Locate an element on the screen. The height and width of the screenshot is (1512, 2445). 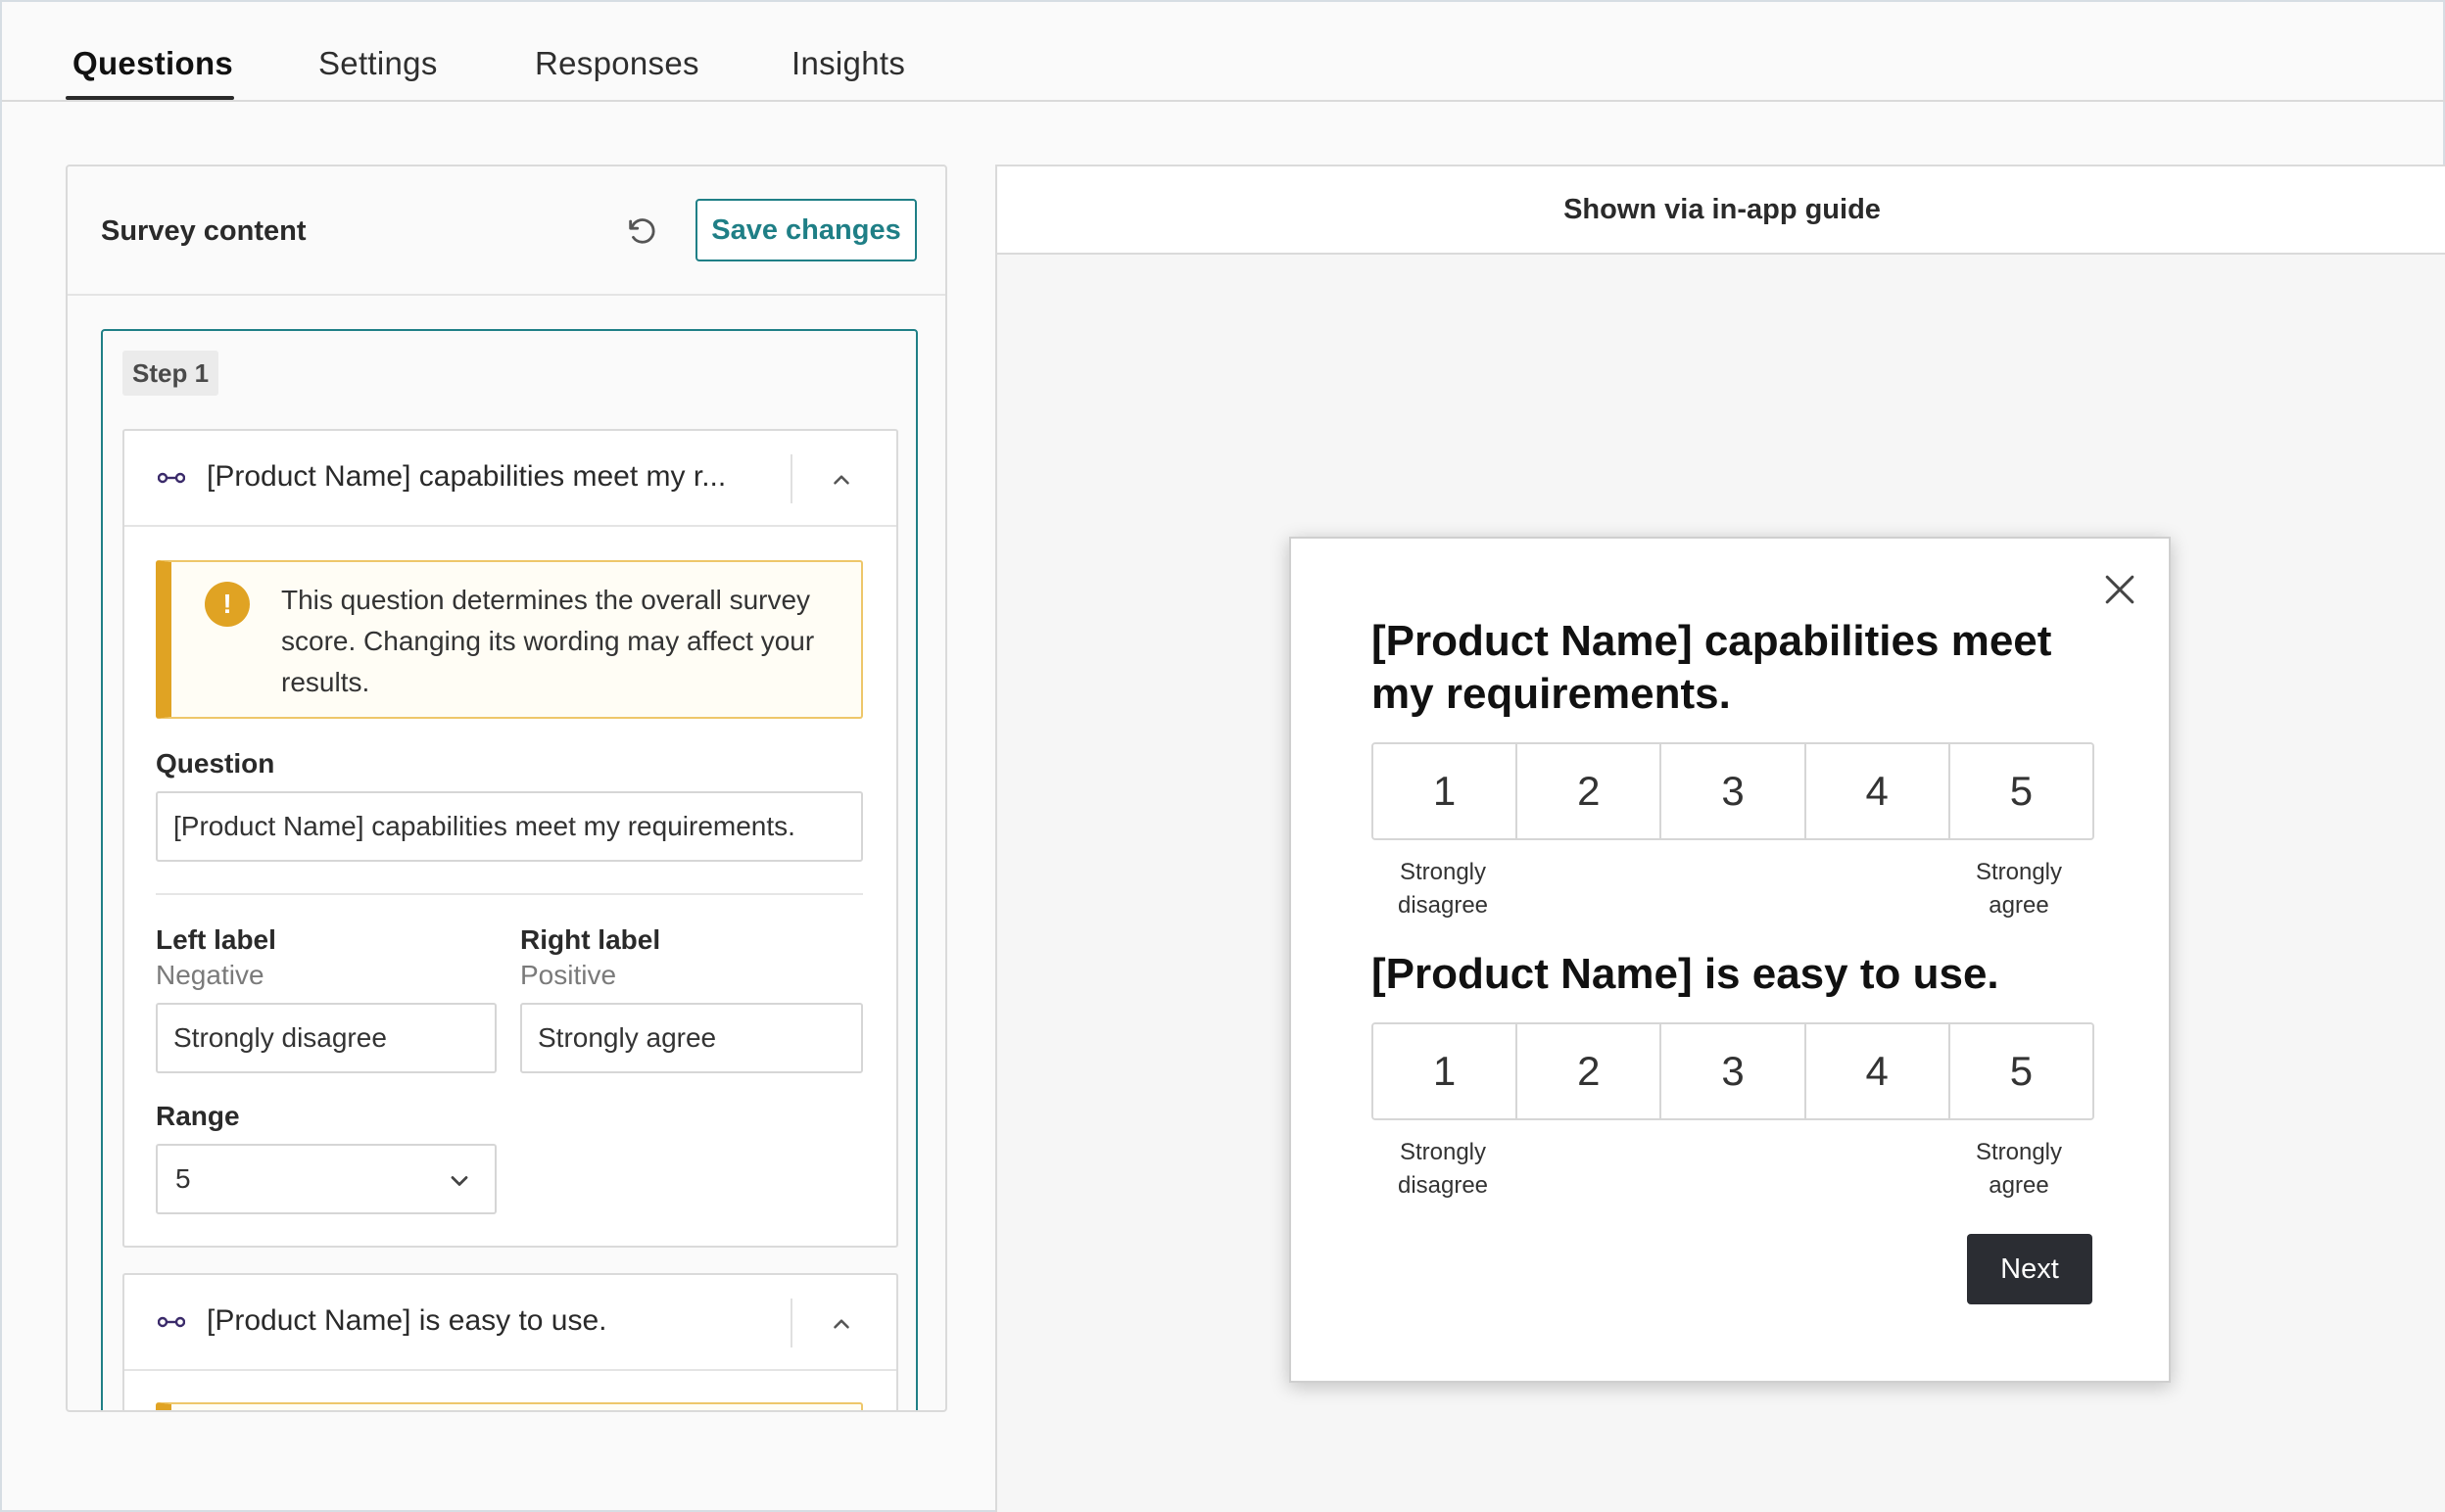
undo-icon is located at coordinates (642, 231).